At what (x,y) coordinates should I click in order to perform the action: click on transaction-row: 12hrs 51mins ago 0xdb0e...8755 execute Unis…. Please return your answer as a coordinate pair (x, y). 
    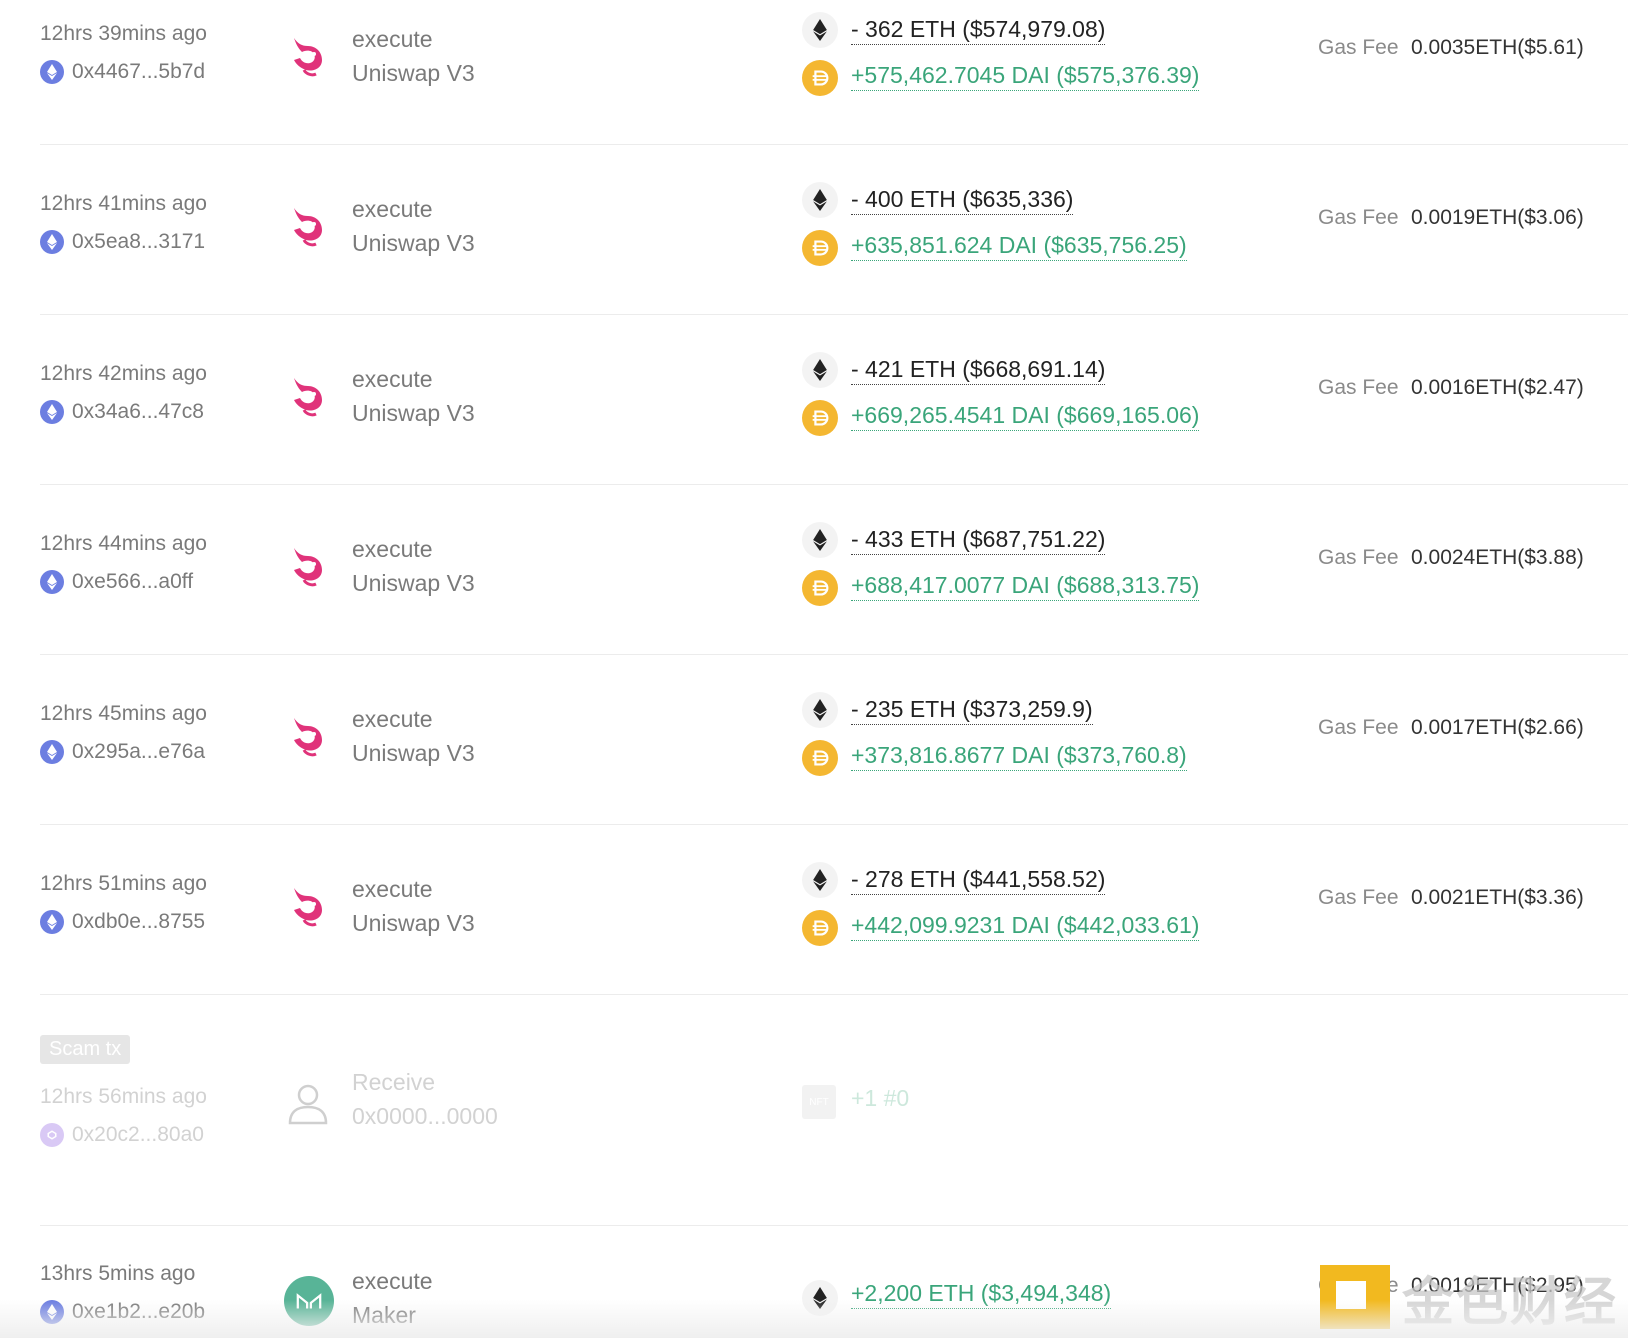
    Looking at the image, I should click on (814, 935).